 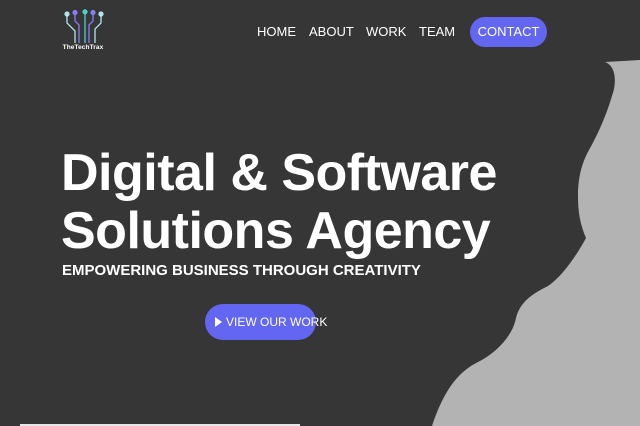 What do you see at coordinates (508, 32) in the screenshot?
I see `contact-button: CONTACT` at bounding box center [508, 32].